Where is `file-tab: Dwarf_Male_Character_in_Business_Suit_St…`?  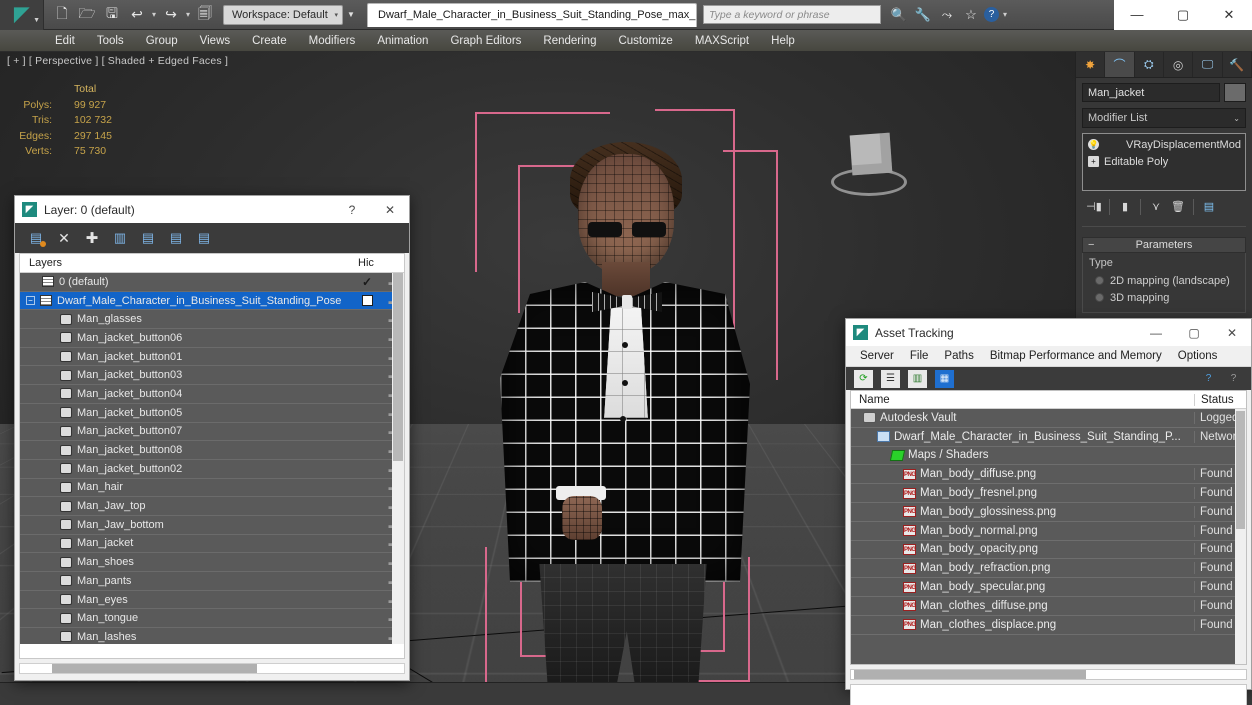
file-tab: Dwarf_Male_Character_in_Business_Suit_St… is located at coordinates (532, 14).